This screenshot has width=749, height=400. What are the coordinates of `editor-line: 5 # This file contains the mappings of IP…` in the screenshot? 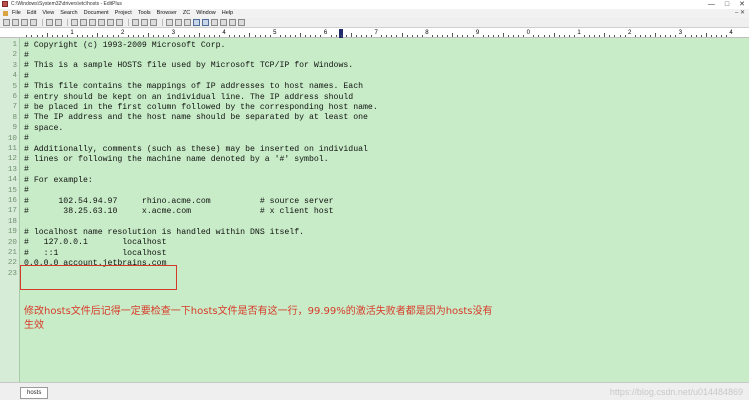 It's located at (181, 87).